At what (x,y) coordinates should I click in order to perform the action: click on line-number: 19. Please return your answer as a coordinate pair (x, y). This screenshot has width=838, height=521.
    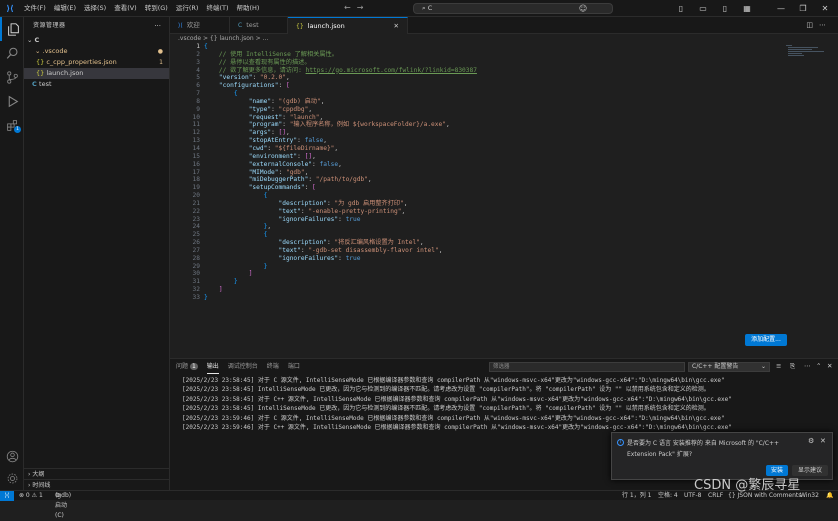
    Looking at the image, I should click on (196, 188).